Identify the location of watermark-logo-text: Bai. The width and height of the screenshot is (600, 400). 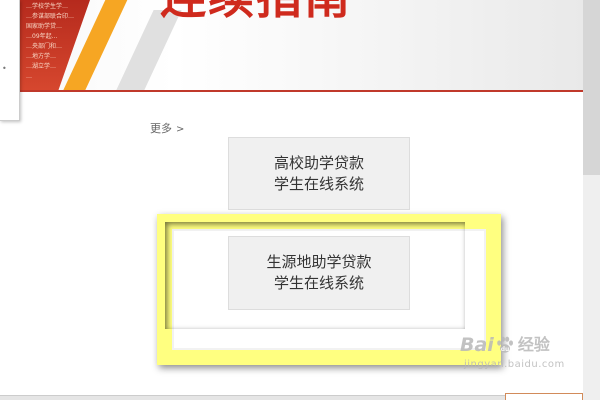
(477, 345).